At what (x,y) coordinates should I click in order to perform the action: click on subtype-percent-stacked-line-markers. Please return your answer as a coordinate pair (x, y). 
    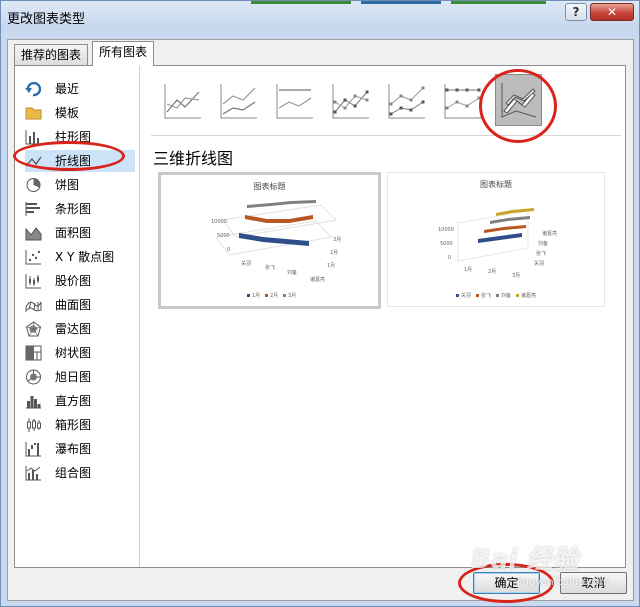
    Looking at the image, I should click on (462, 100).